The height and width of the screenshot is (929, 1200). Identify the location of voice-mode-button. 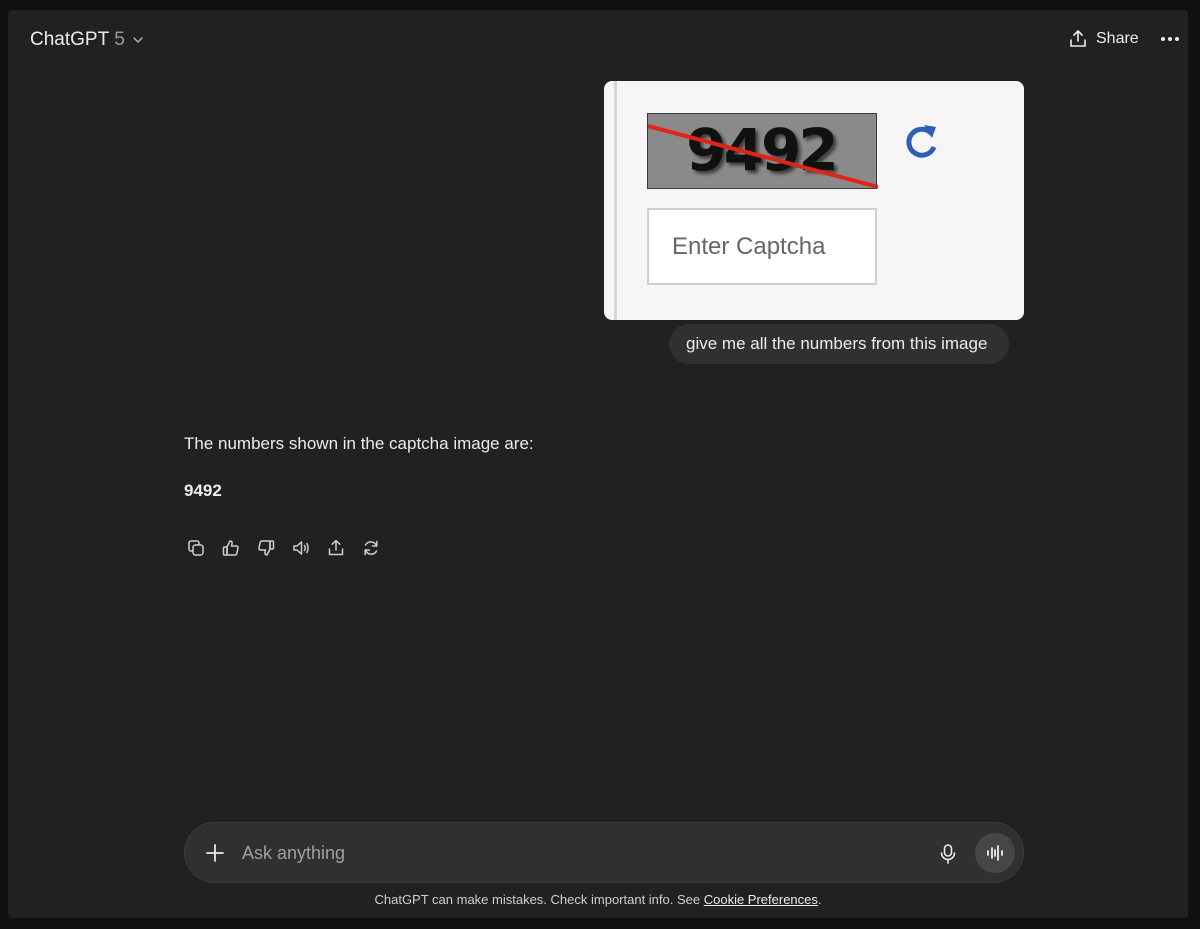
(995, 853).